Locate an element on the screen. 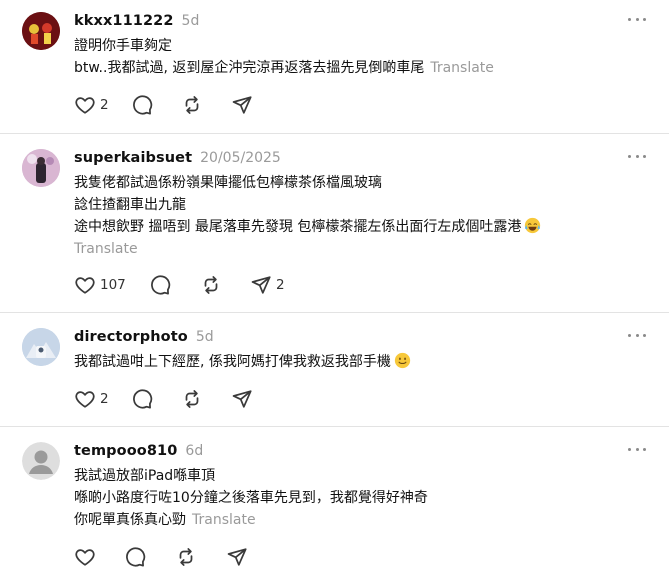 This screenshot has height=580, width=669. post-text: 你呢單真係真心勁 is located at coordinates (130, 520).